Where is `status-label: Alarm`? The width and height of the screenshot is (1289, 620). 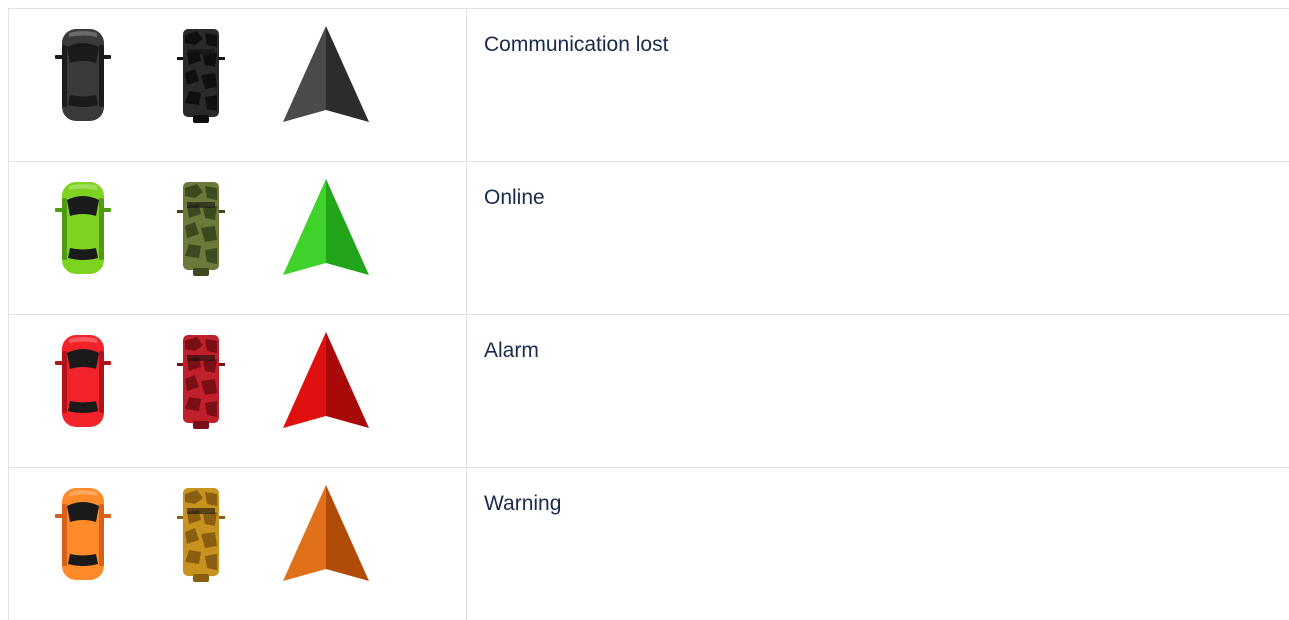
status-label: Alarm is located at coordinates (886, 351).